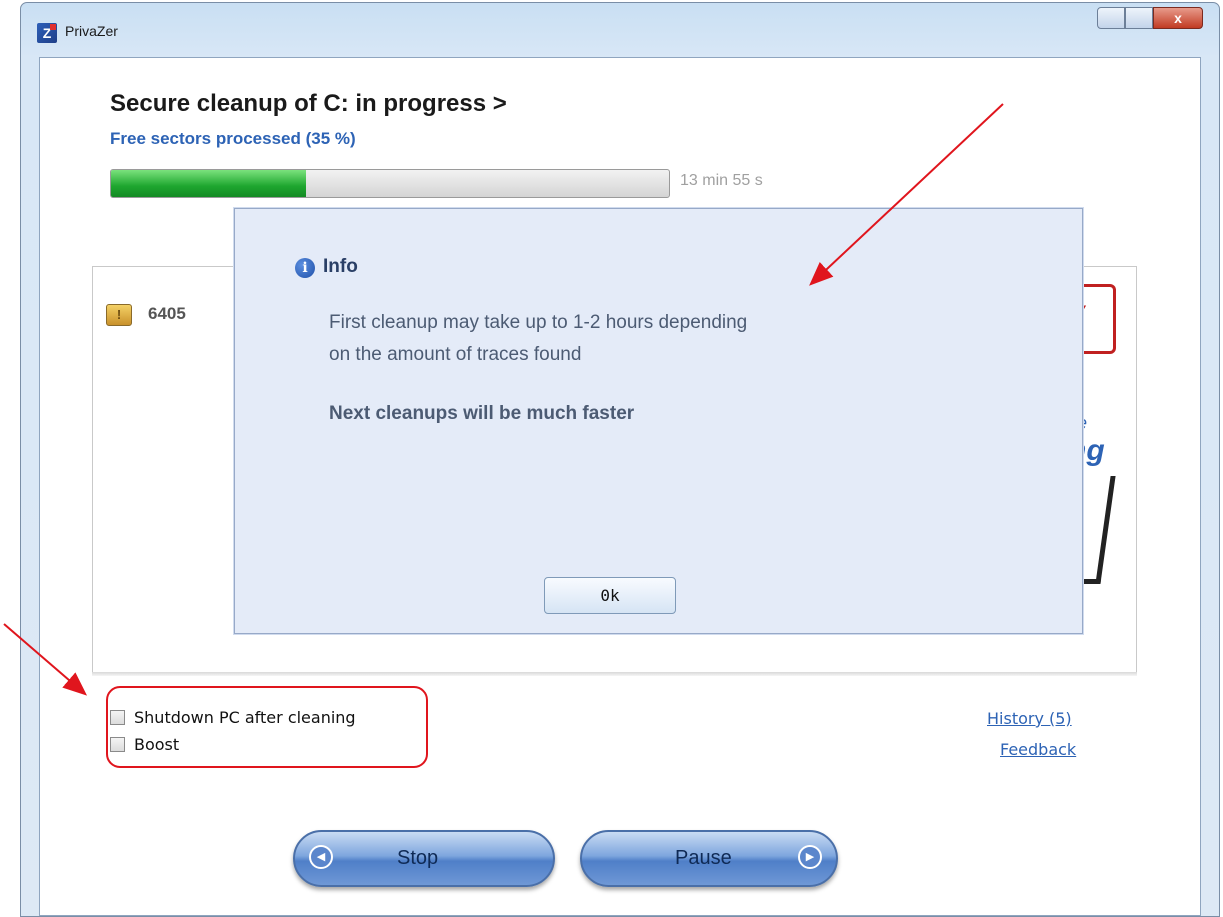 Image resolution: width=1223 pixels, height=917 pixels. I want to click on progress-bar-fill, so click(209, 183).